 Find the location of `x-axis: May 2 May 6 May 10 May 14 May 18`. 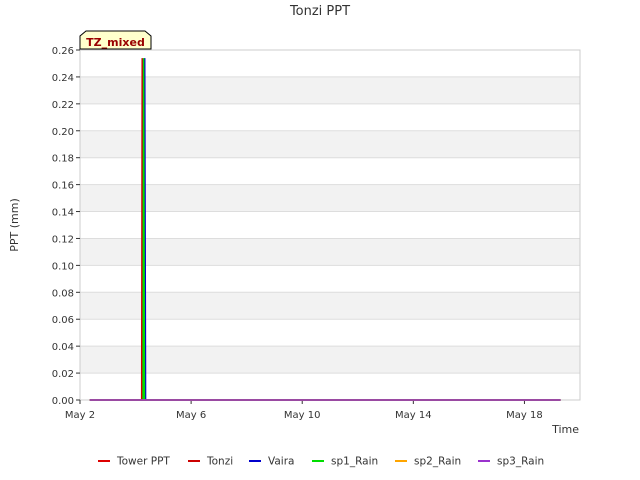

x-axis: May 2 May 6 May 10 May 14 May 18 is located at coordinates (304, 410).